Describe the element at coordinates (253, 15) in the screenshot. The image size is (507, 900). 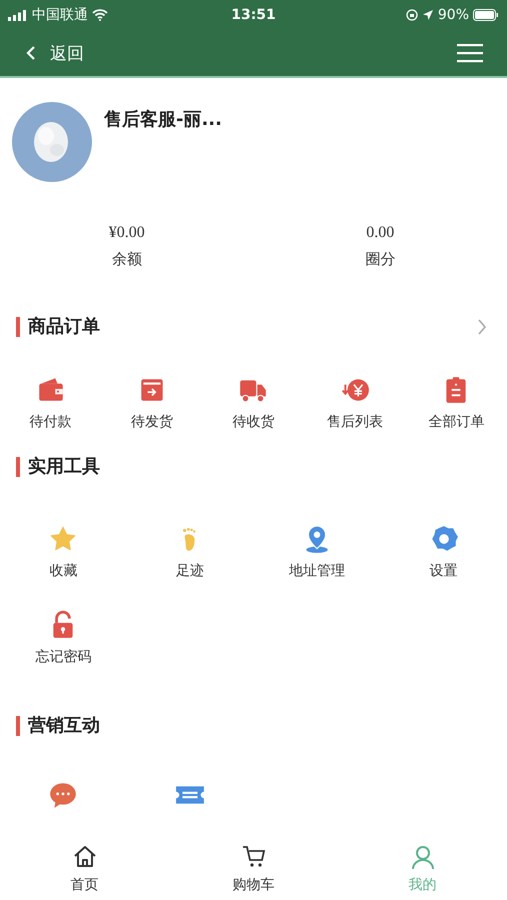
I see `clock-time: 13:51` at that location.